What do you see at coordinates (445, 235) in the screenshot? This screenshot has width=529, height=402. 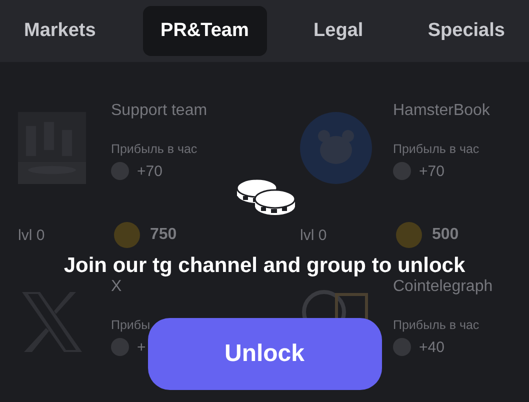 I see `price-value: 500` at bounding box center [445, 235].